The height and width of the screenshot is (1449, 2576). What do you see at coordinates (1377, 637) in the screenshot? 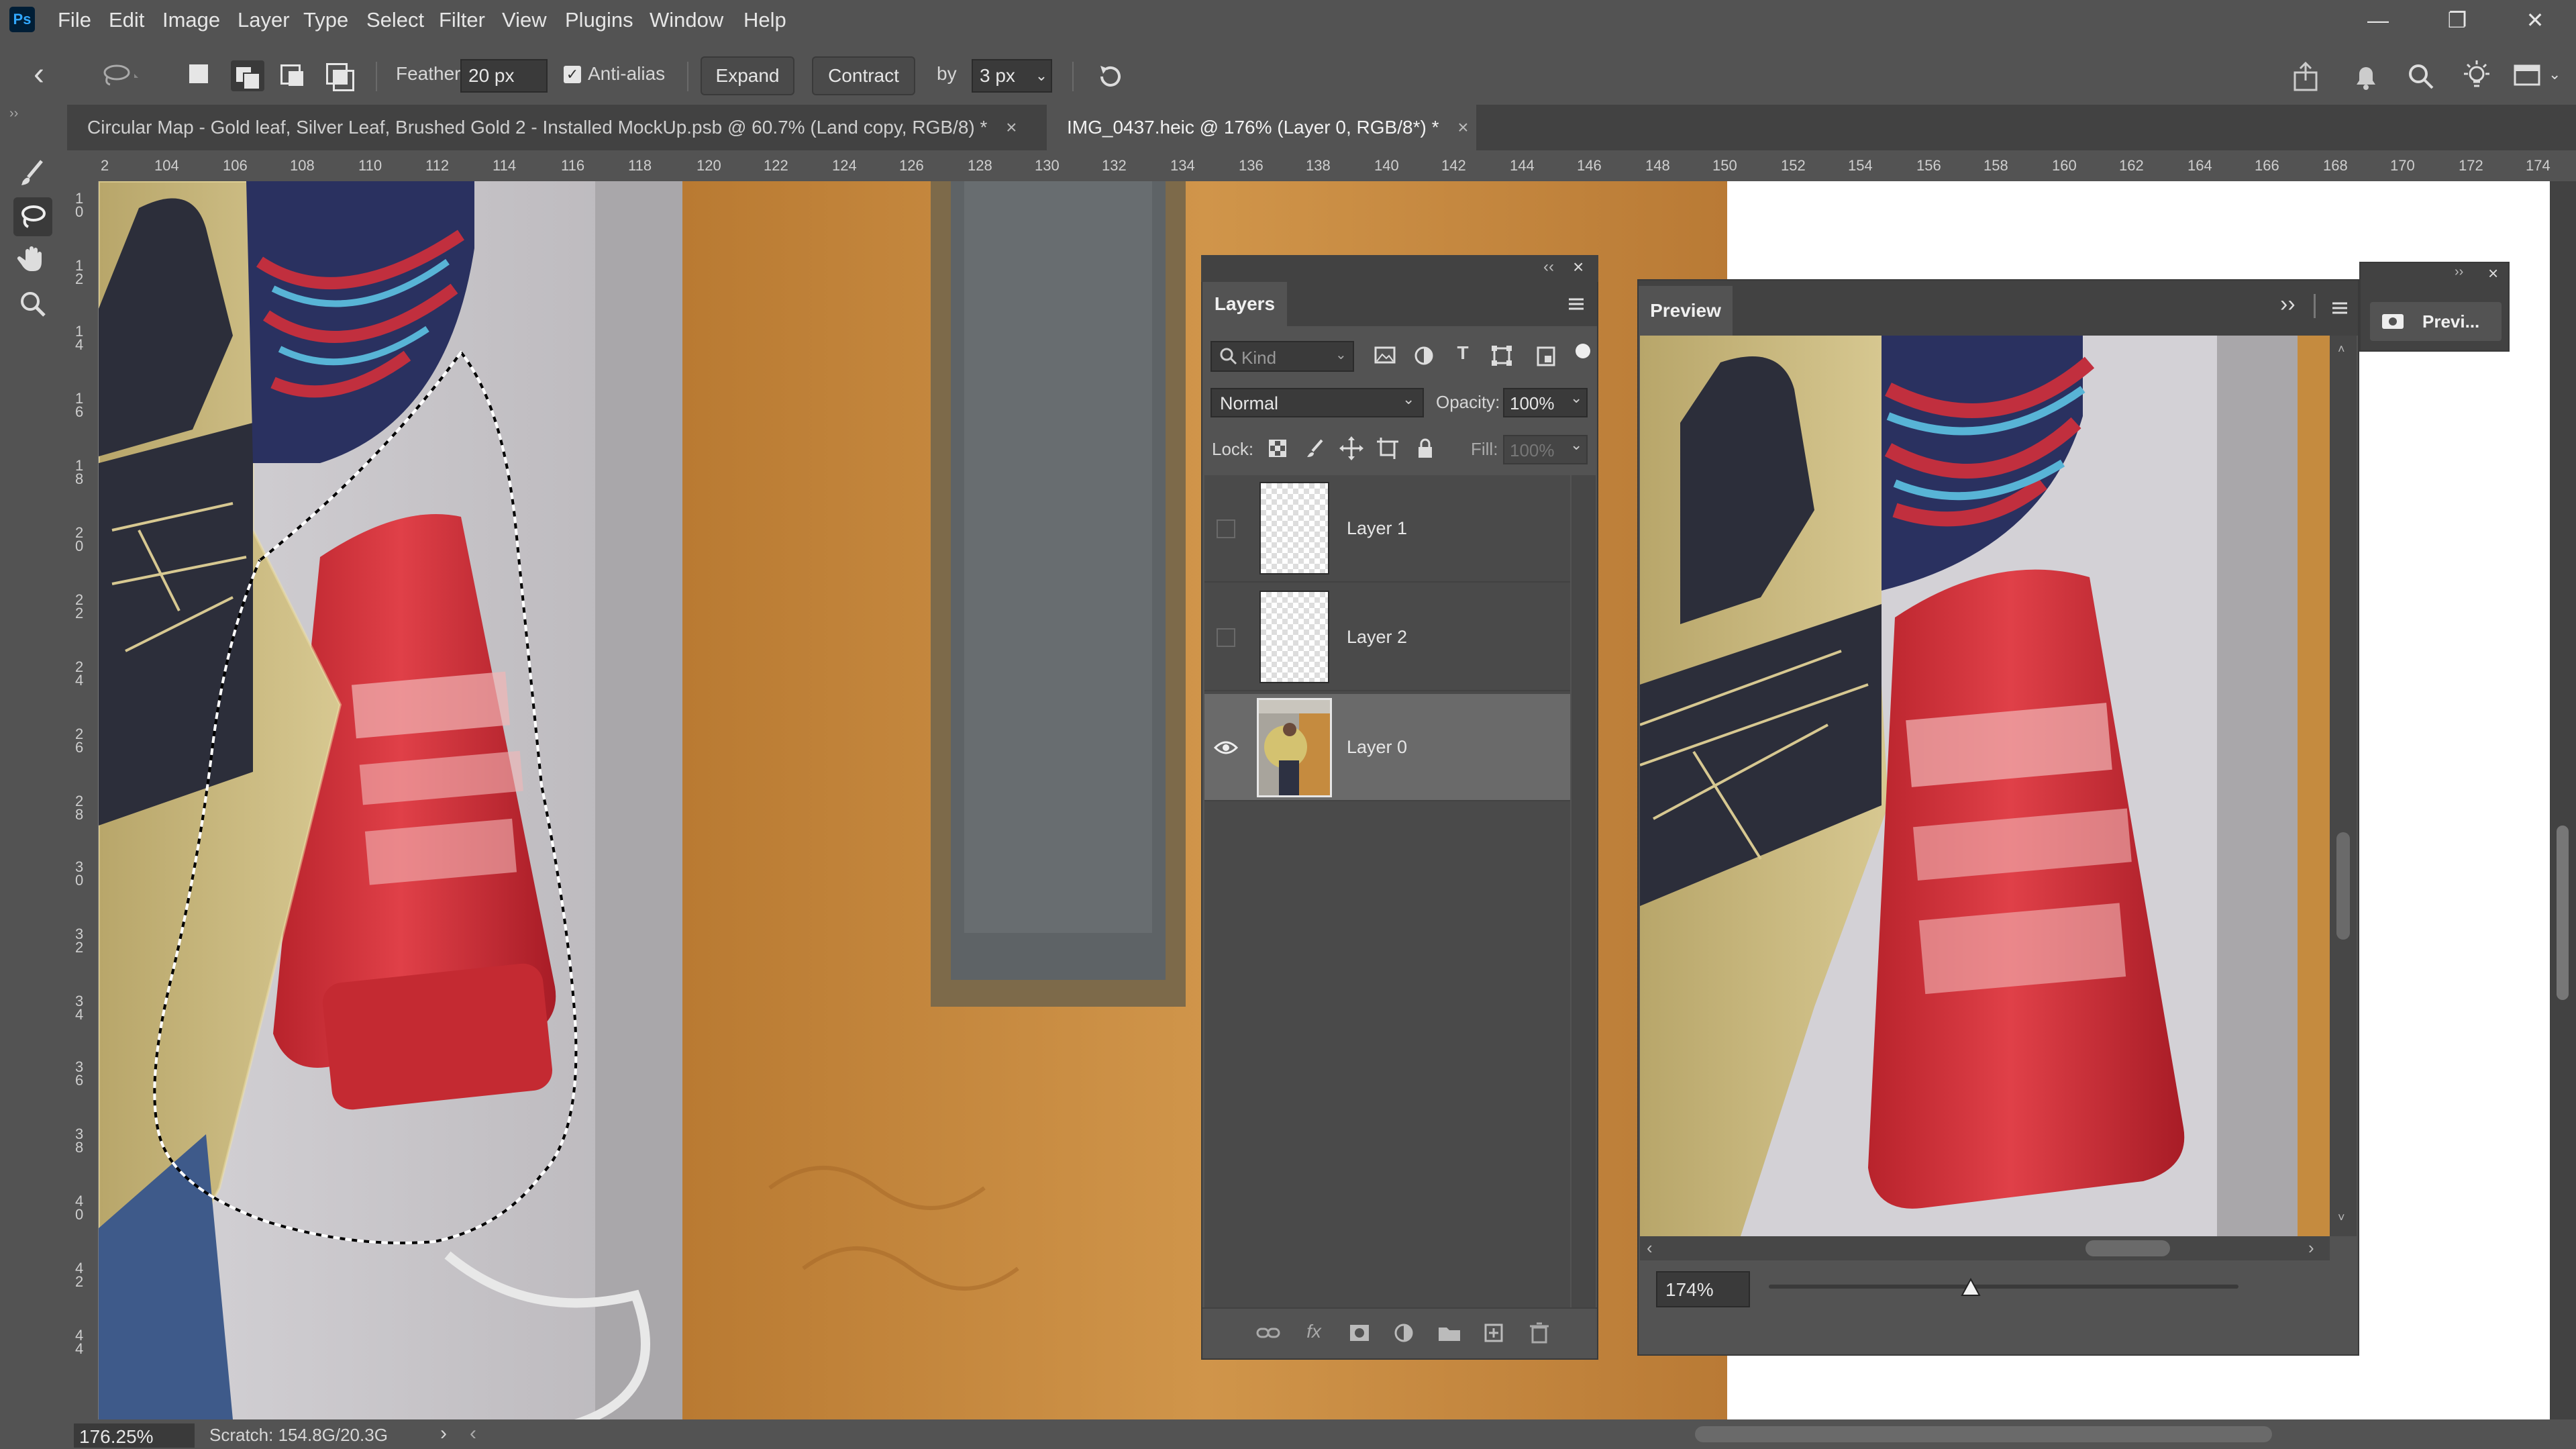
I see `layer-name: Layer 2` at bounding box center [1377, 637].